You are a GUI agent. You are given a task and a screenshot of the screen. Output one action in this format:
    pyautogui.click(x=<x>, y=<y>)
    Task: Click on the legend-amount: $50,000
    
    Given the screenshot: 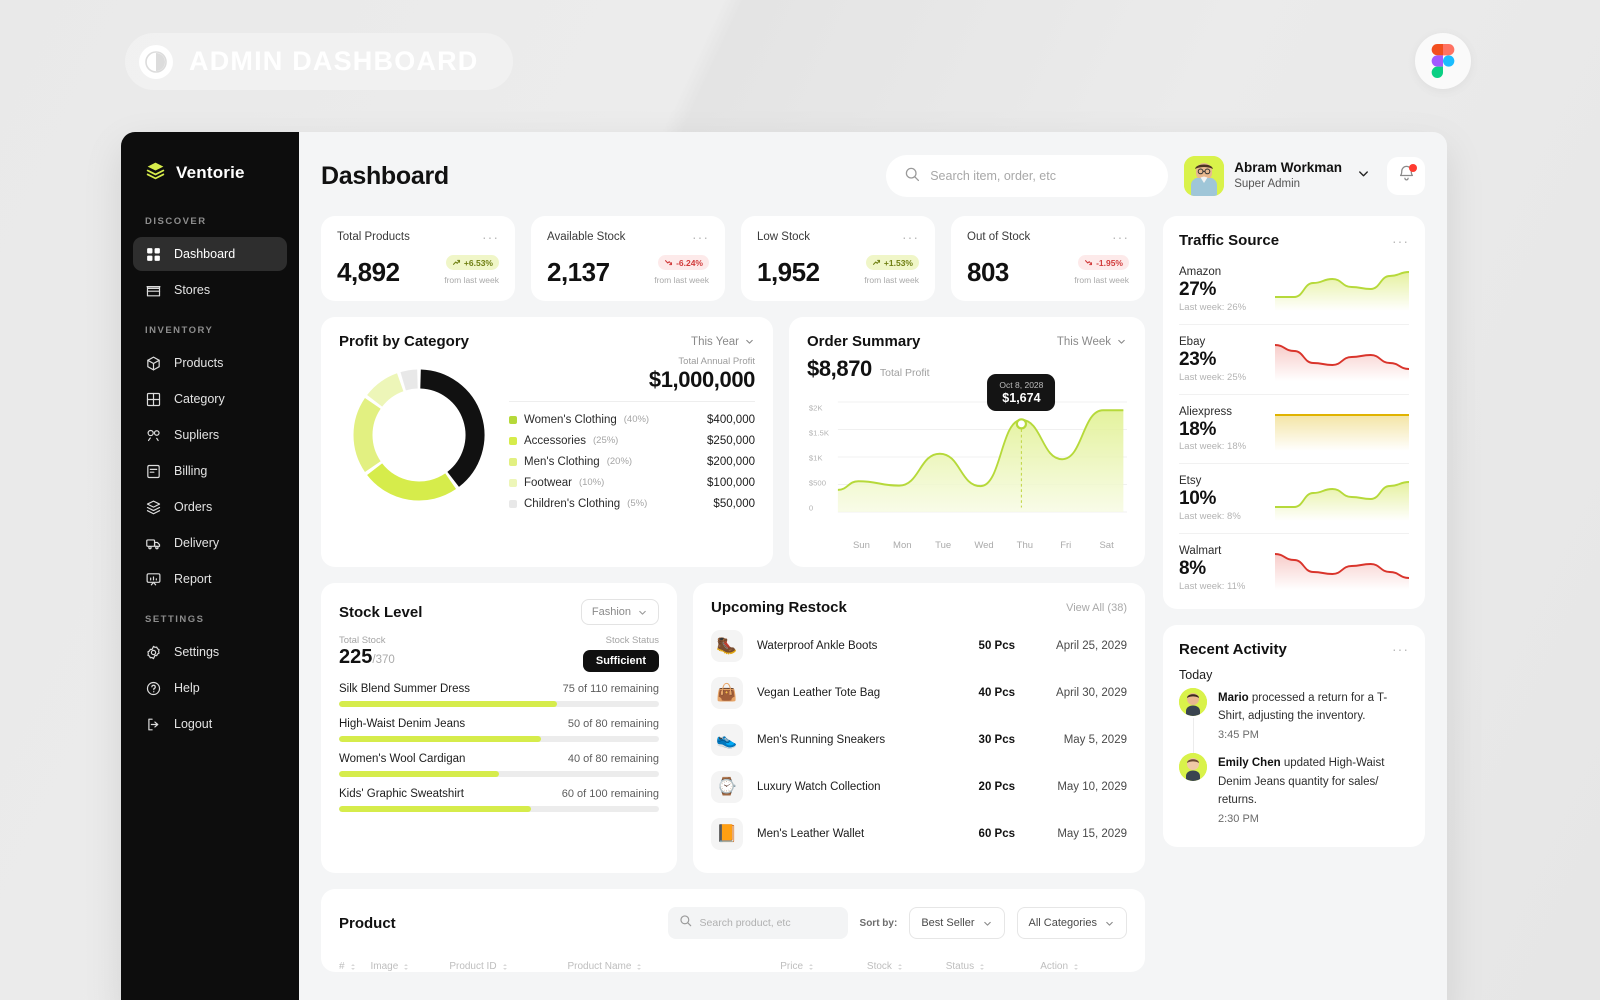 What is the action you would take?
    pyautogui.click(x=734, y=503)
    